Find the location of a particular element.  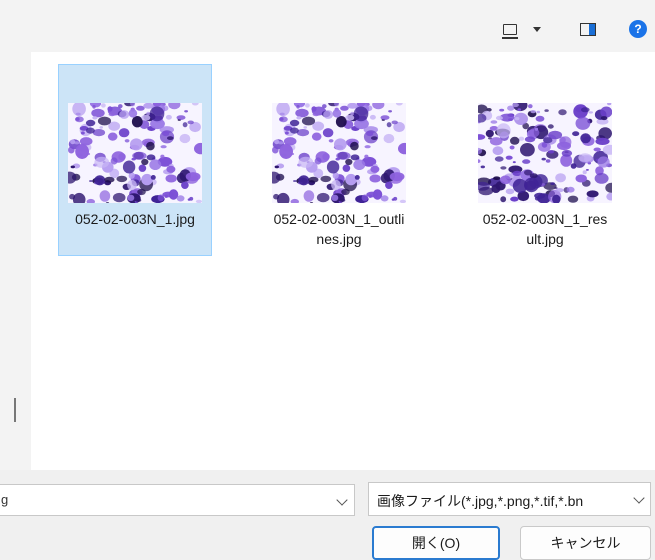

file-item: 052-02-003N_1.jpg is located at coordinates (135, 160).